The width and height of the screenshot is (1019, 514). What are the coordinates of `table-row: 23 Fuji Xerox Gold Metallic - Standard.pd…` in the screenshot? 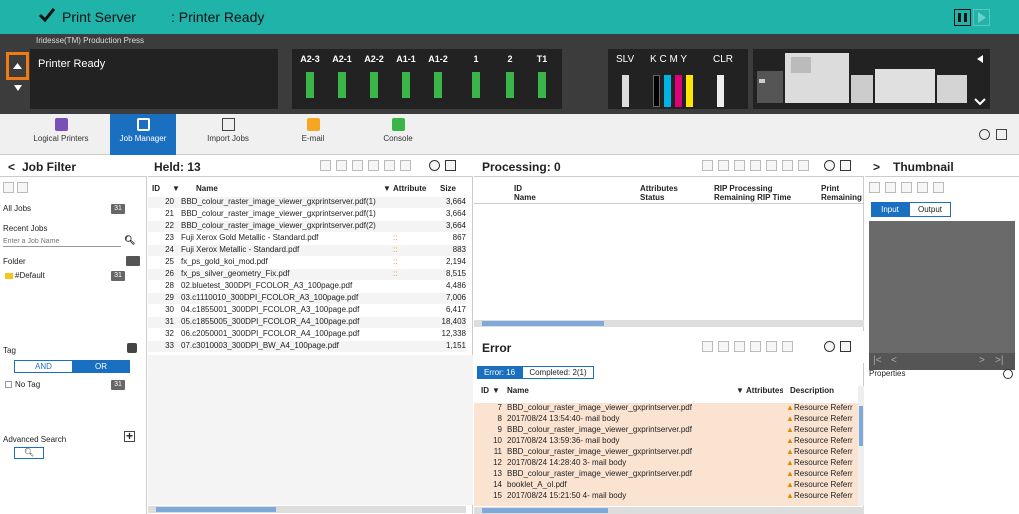 It's located at (307, 238).